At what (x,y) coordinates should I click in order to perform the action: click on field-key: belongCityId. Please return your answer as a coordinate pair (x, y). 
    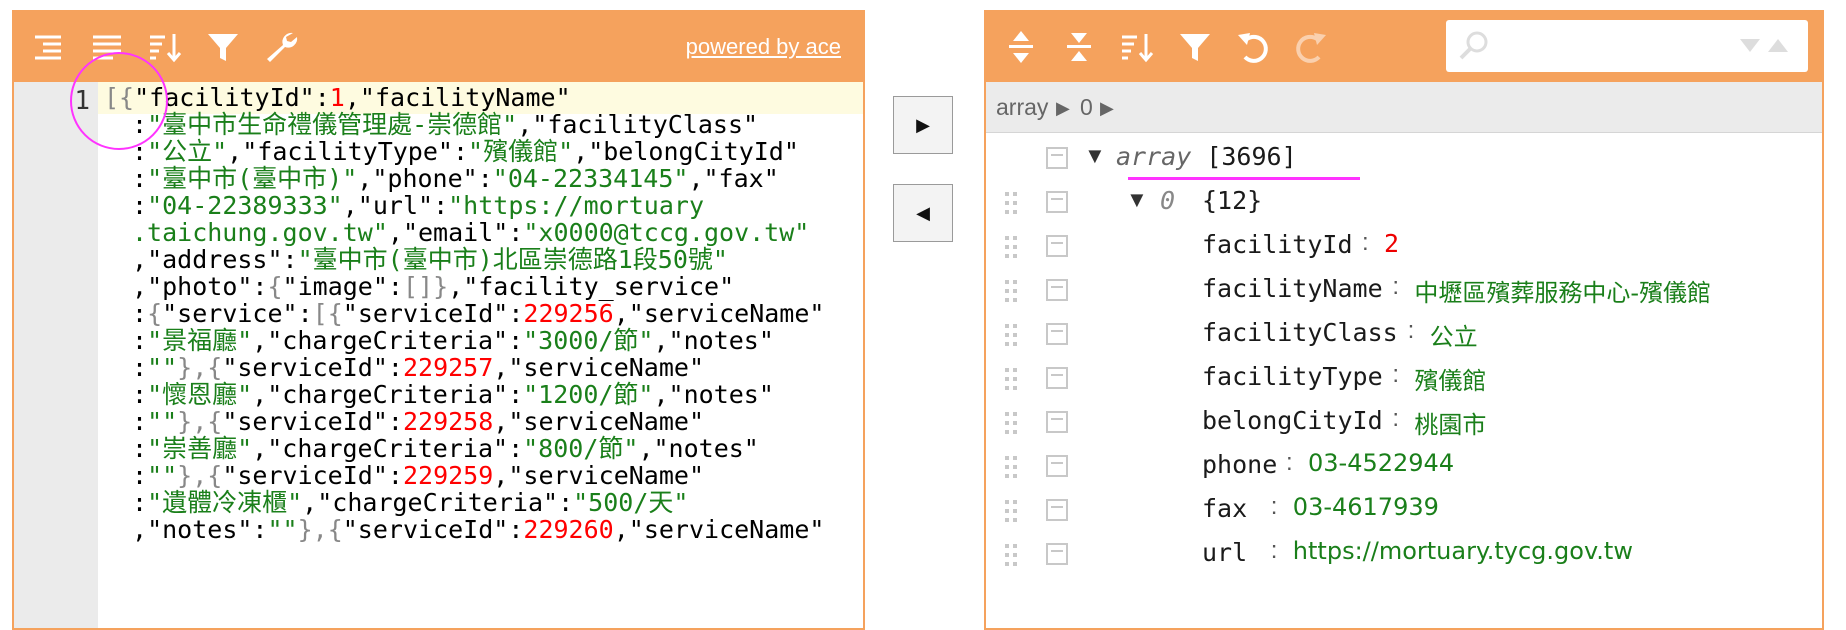
    Looking at the image, I should click on (1292, 420).